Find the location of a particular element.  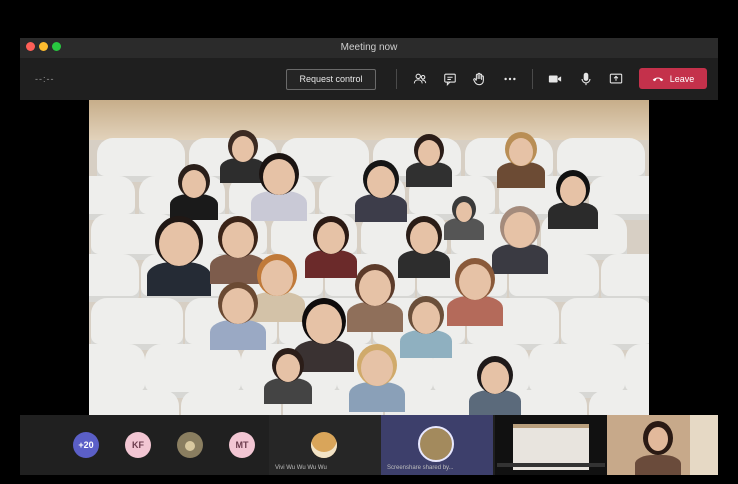

microphone-button is located at coordinates (586, 79).